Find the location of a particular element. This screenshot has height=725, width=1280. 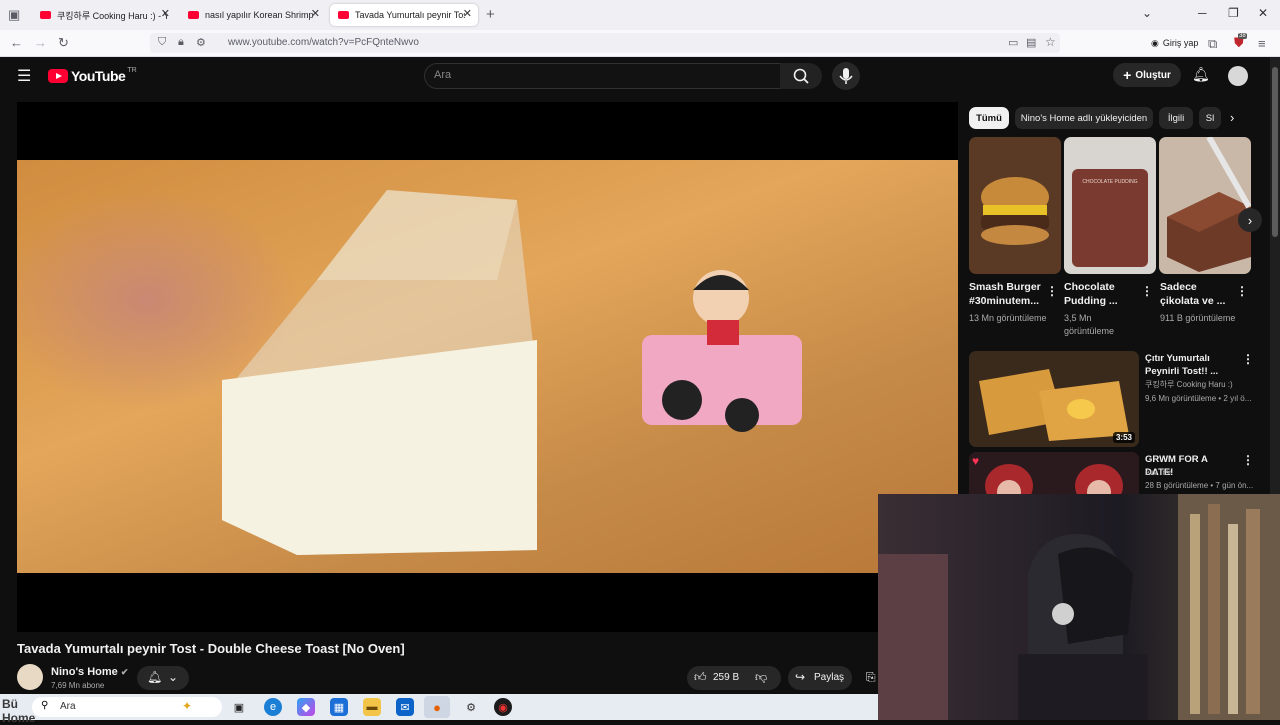

extension-badge: 38 is located at coordinates (1242, 36).